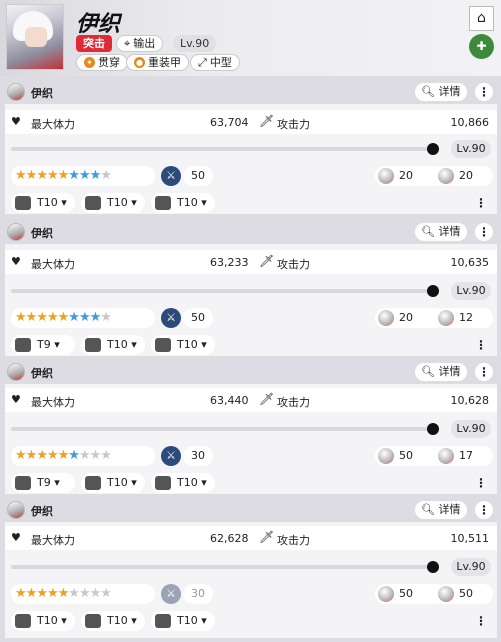 The height and width of the screenshot is (642, 501). I want to click on collection-item-2: 17, so click(464, 456).